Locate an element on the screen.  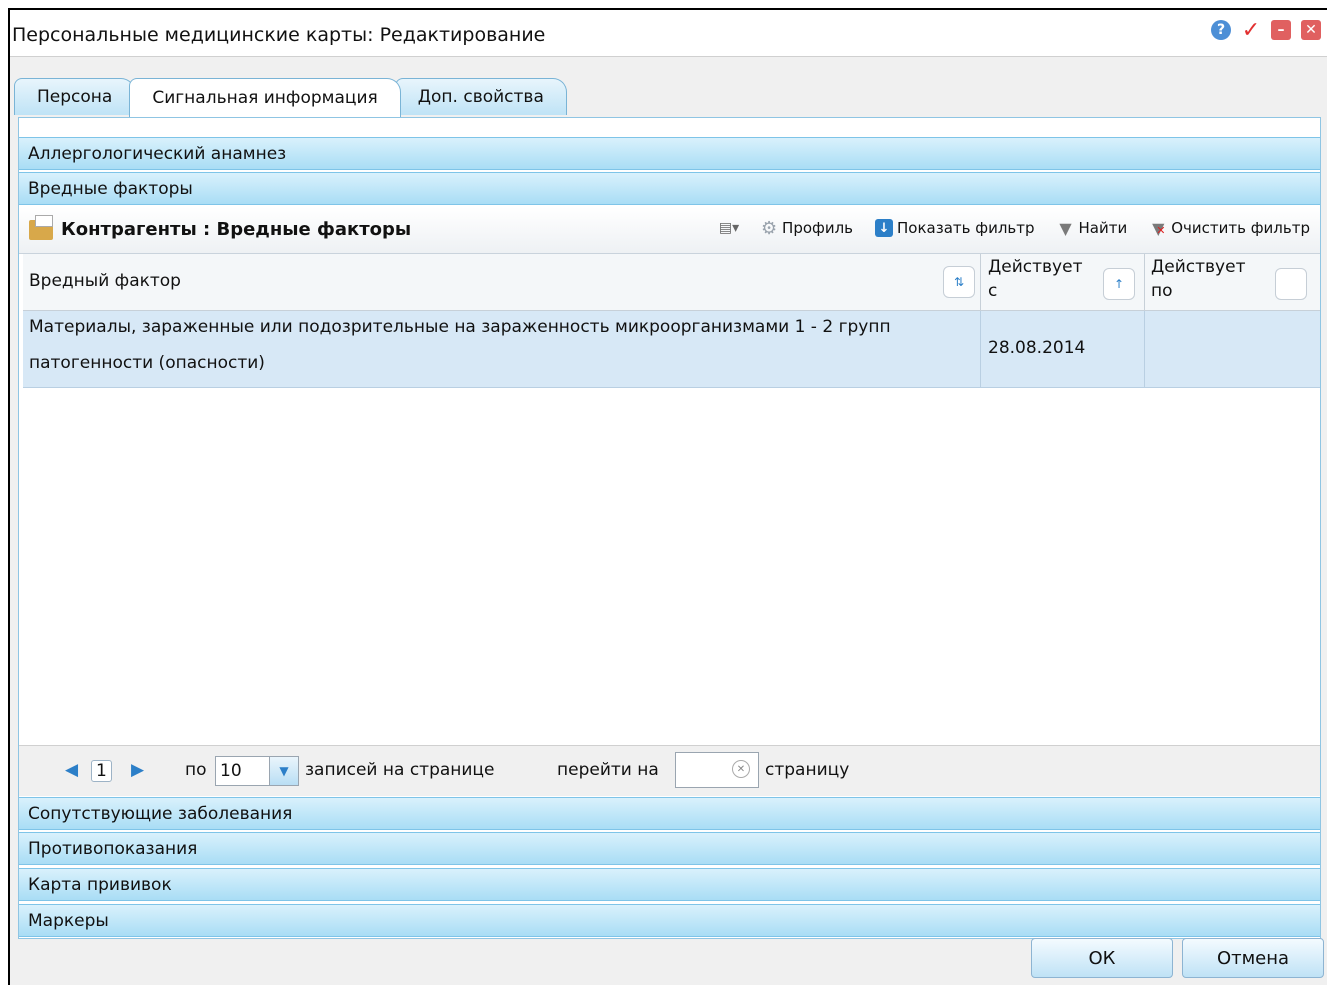
accordion-label: Противопоказания is located at coordinates (113, 848).